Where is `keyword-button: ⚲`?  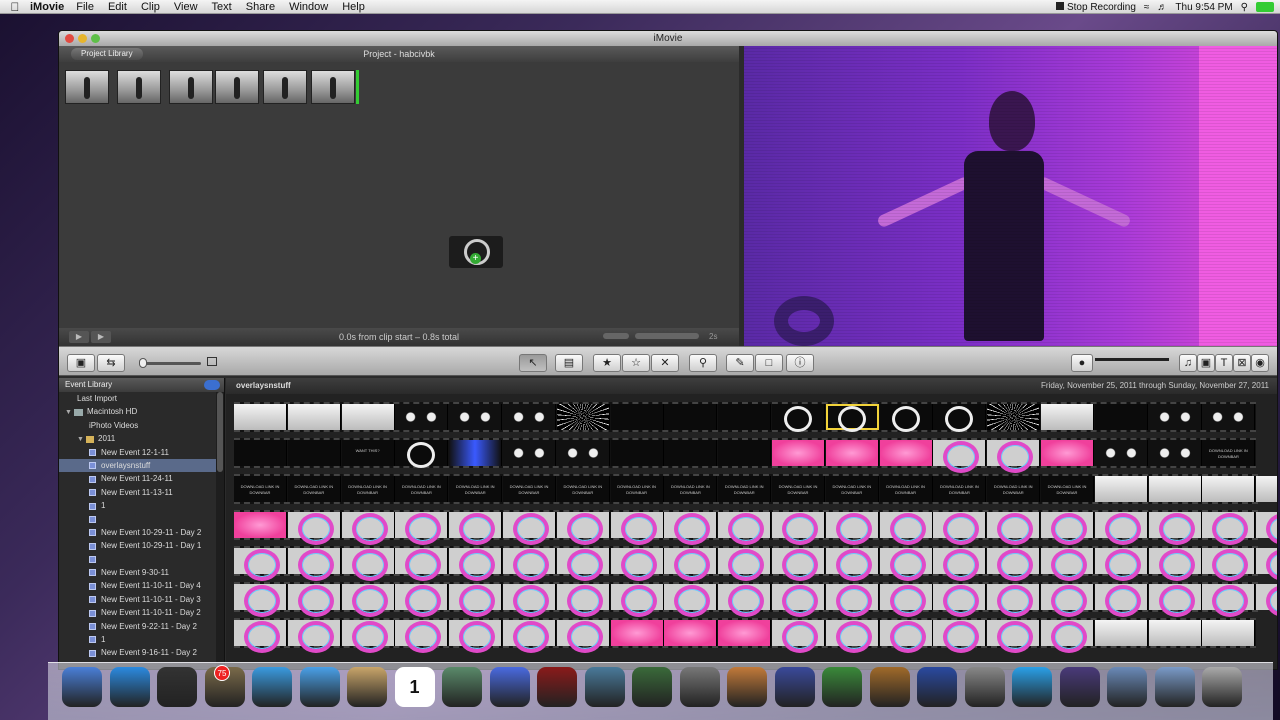 keyword-button: ⚲ is located at coordinates (703, 363).